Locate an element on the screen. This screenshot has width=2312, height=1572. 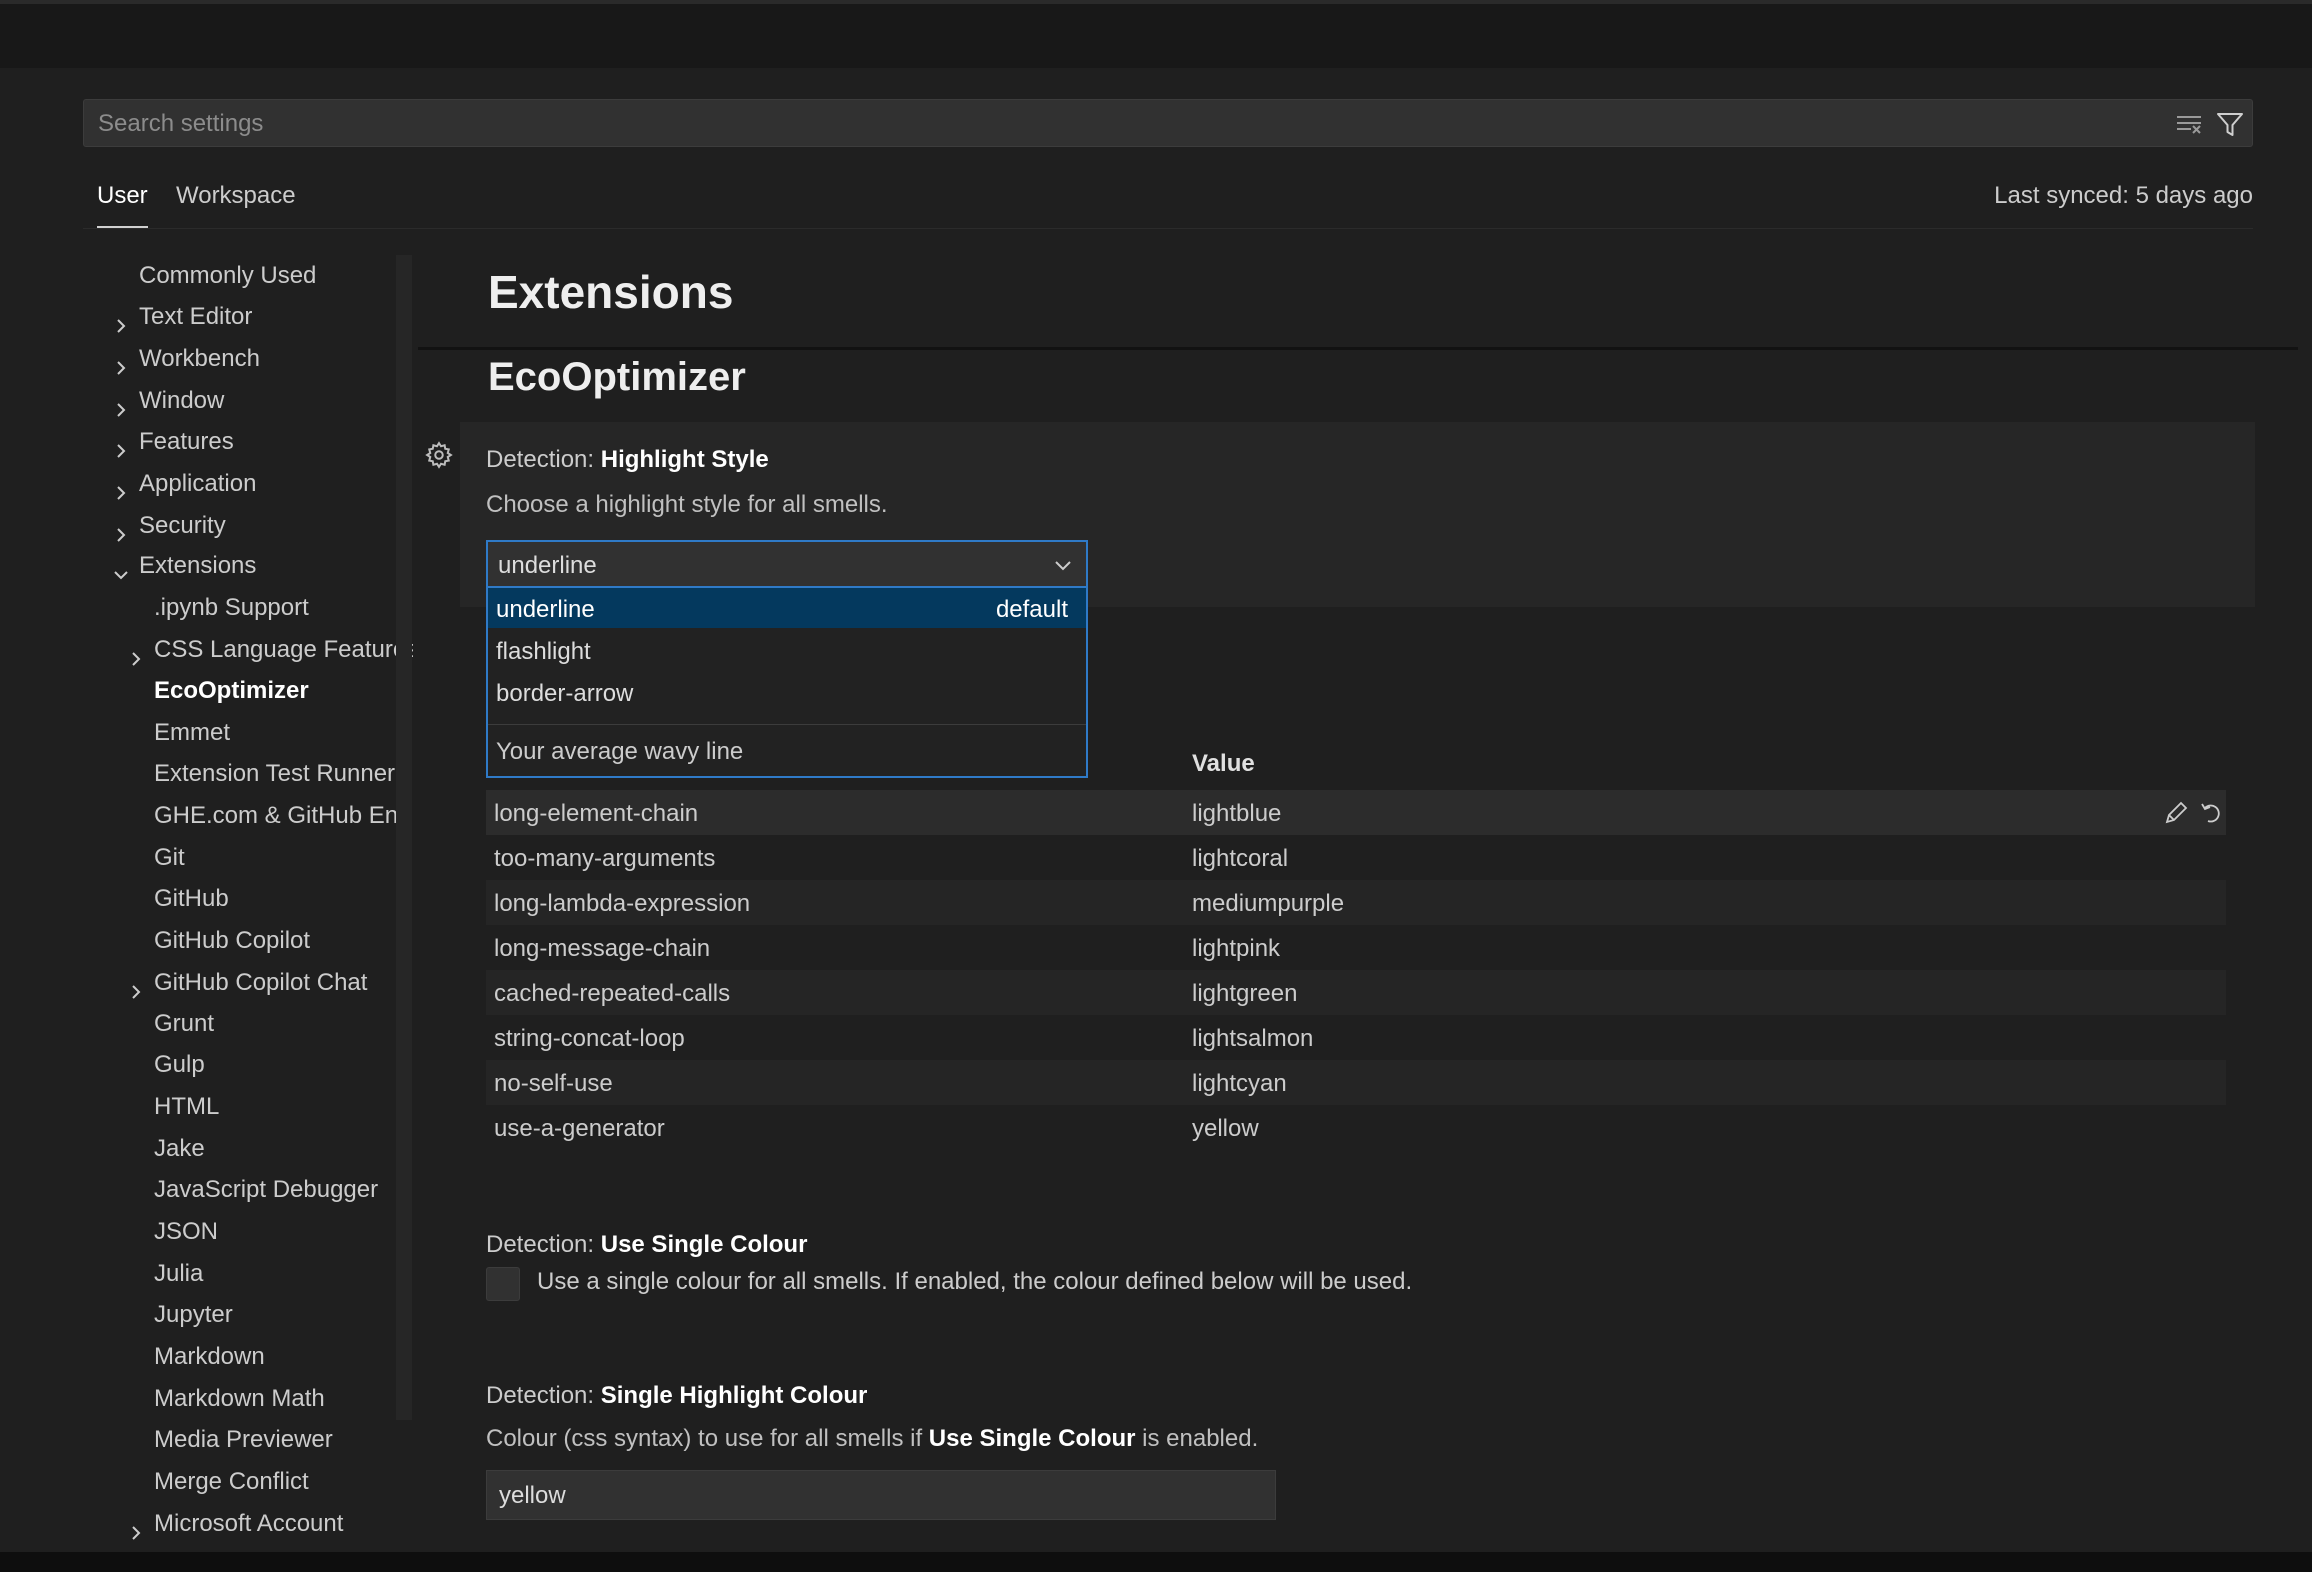
toc-item-label: Julia is located at coordinates (179, 1273).